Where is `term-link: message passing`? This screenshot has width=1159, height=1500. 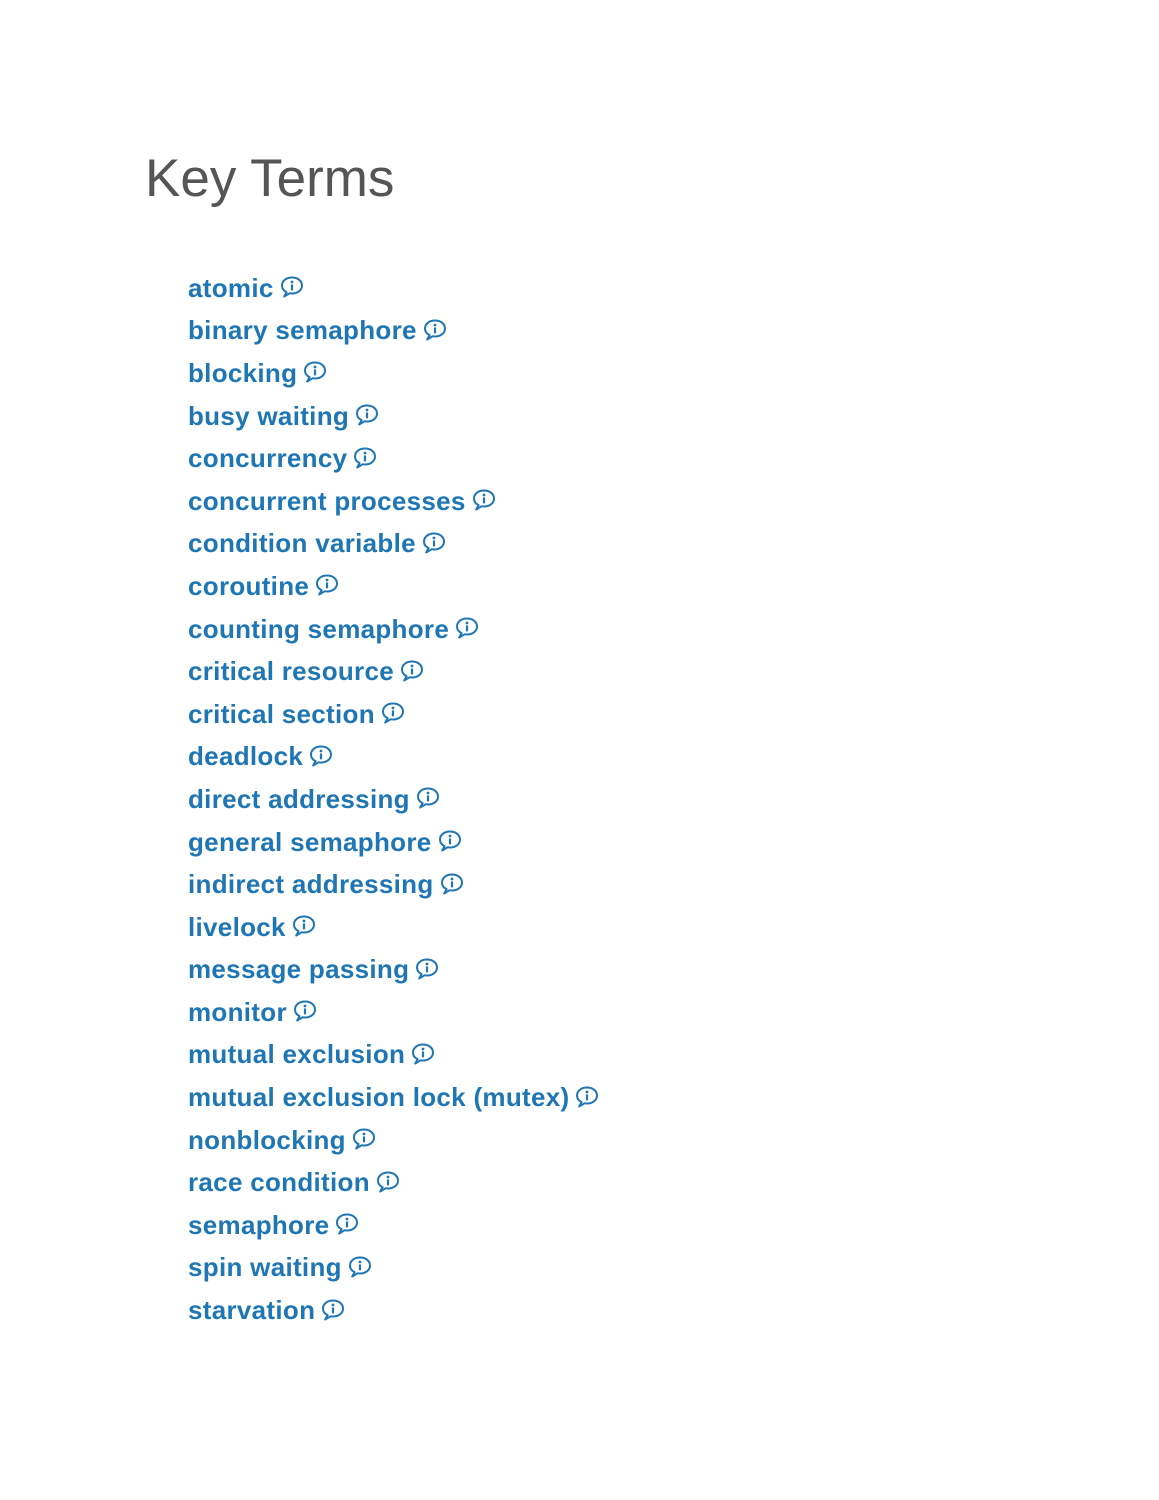 term-link: message passing is located at coordinates (298, 969).